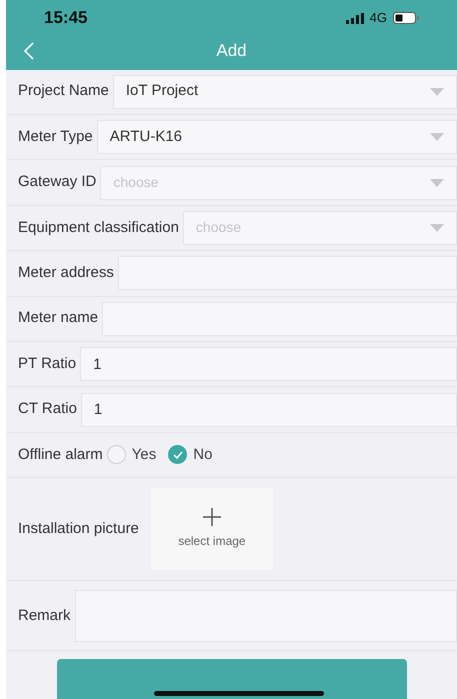 Image resolution: width=457 pixels, height=699 pixels. I want to click on field-label: Meter address, so click(66, 273).